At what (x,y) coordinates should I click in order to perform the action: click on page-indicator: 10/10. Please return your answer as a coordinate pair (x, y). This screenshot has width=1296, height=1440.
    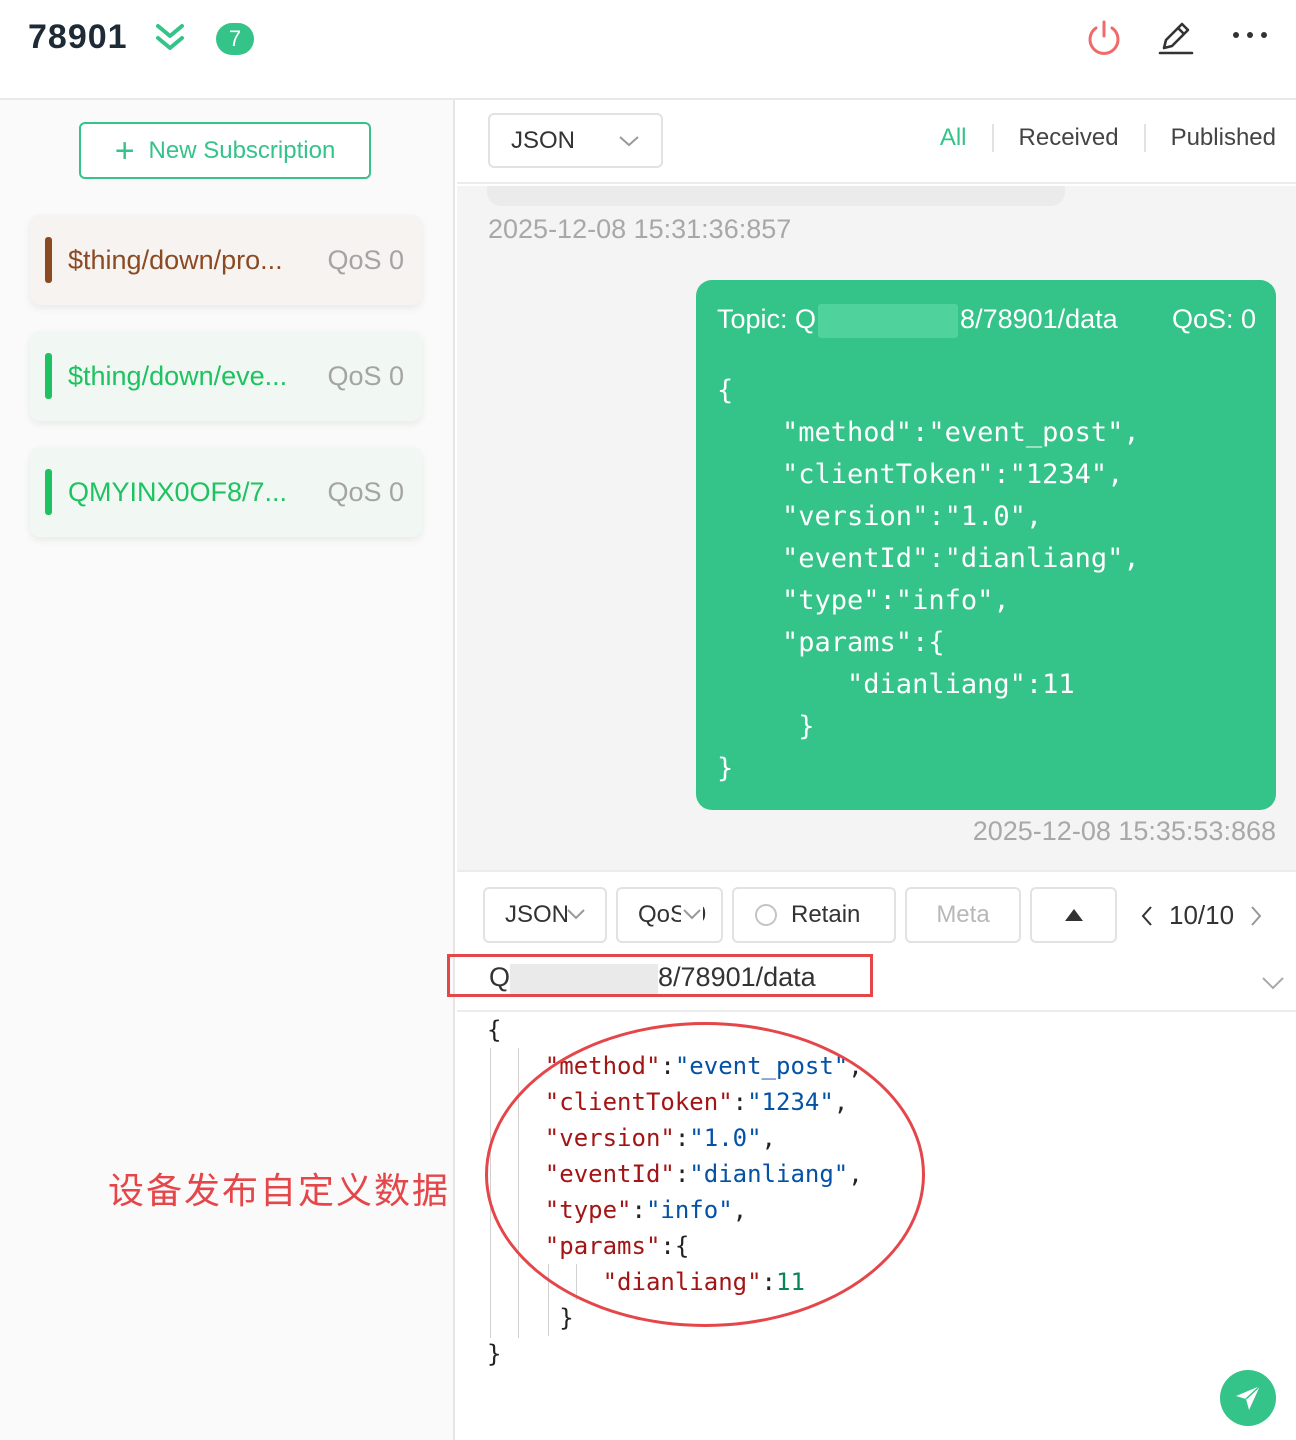
    Looking at the image, I should click on (1202, 915).